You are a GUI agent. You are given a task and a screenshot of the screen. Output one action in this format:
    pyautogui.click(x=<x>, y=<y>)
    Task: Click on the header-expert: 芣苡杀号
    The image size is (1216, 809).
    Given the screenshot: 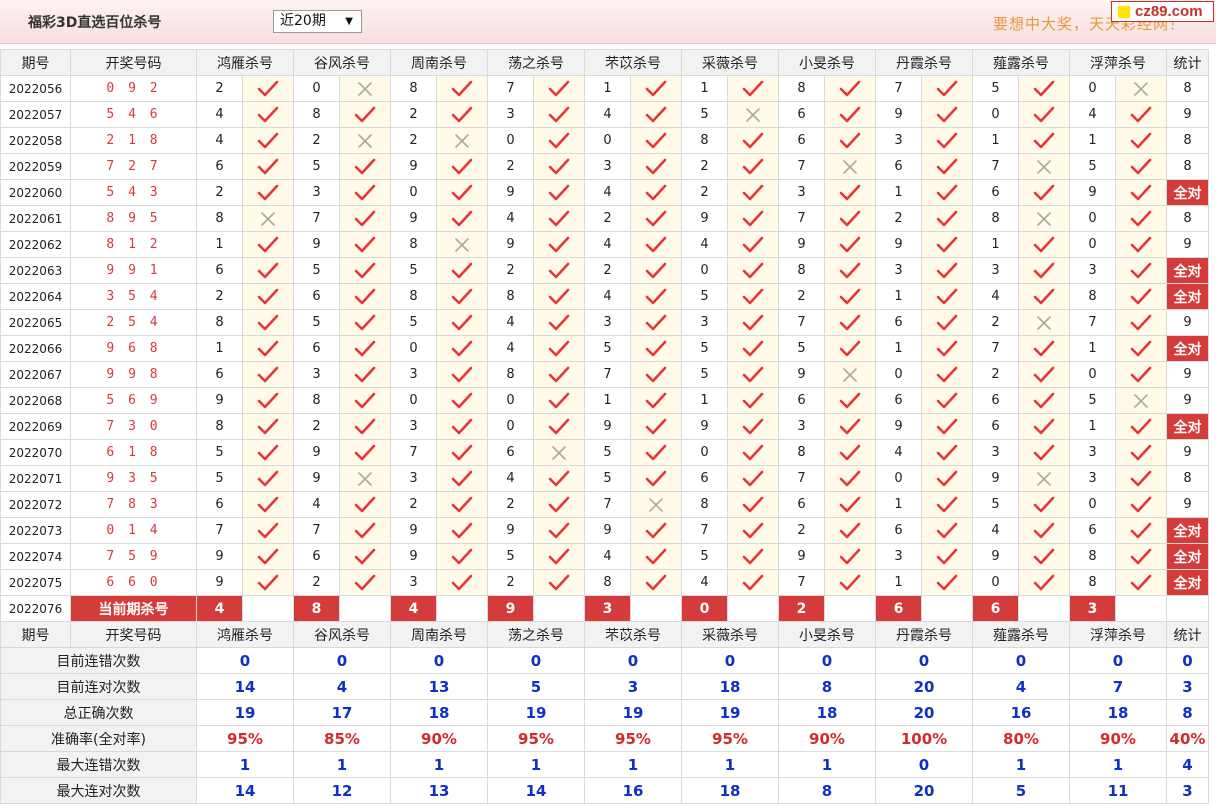 What is the action you would take?
    pyautogui.click(x=633, y=62)
    